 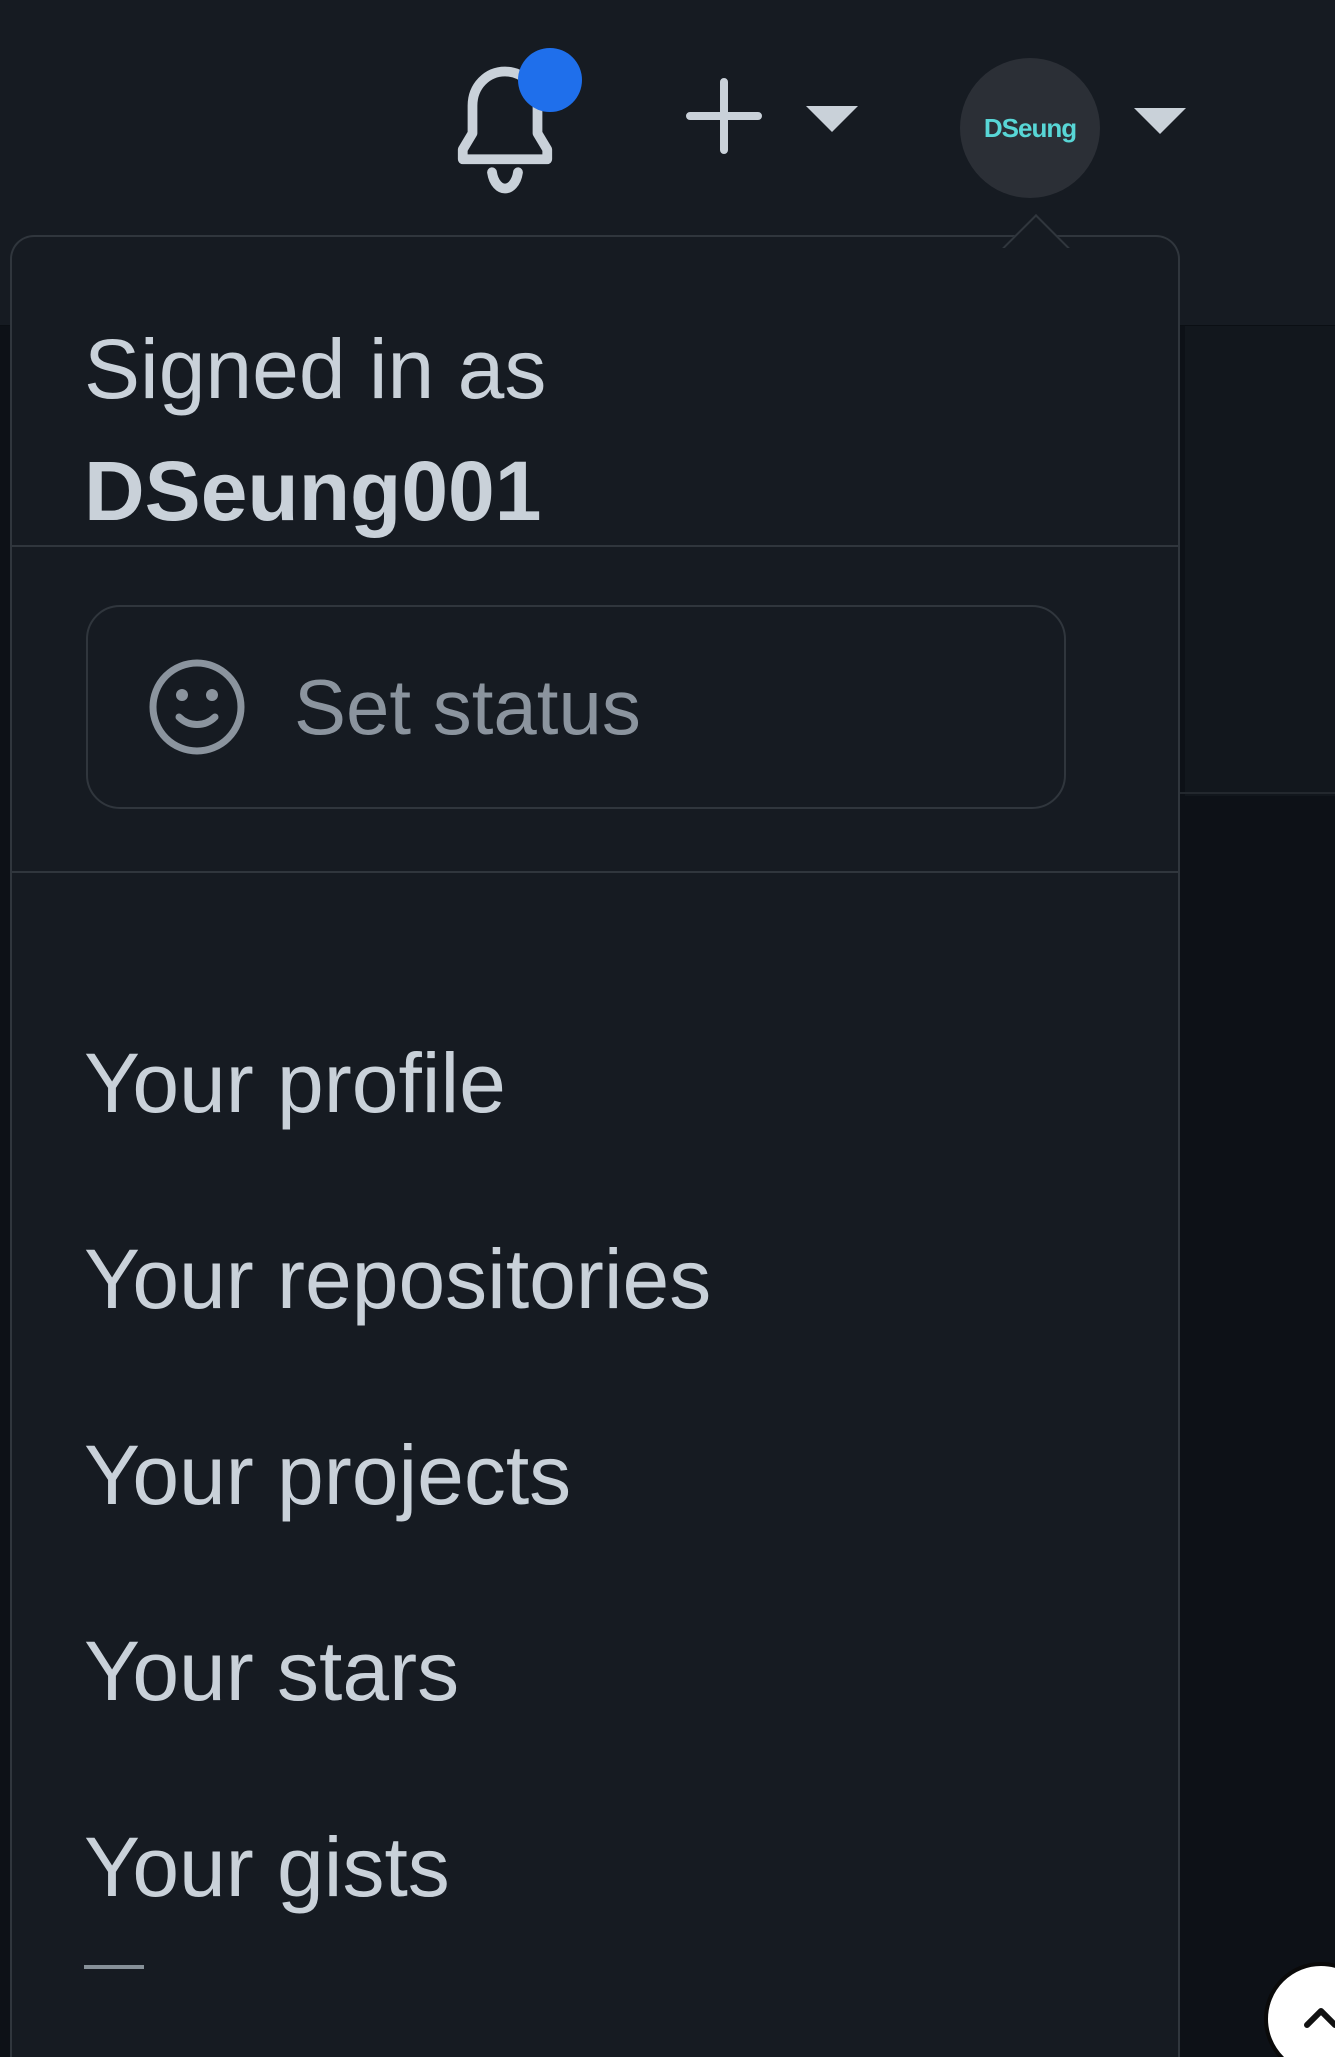 What do you see at coordinates (595, 1671) in the screenshot?
I see `menu-item-your-stars: Your stars` at bounding box center [595, 1671].